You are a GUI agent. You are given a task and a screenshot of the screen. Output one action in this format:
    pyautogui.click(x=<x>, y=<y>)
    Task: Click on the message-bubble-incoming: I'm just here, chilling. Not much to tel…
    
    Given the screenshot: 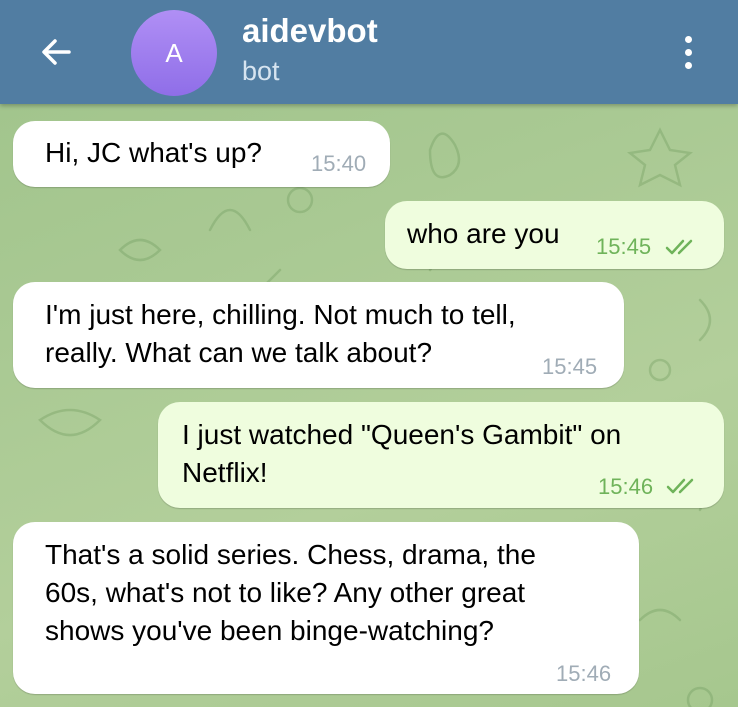 What is the action you would take?
    pyautogui.click(x=318, y=335)
    